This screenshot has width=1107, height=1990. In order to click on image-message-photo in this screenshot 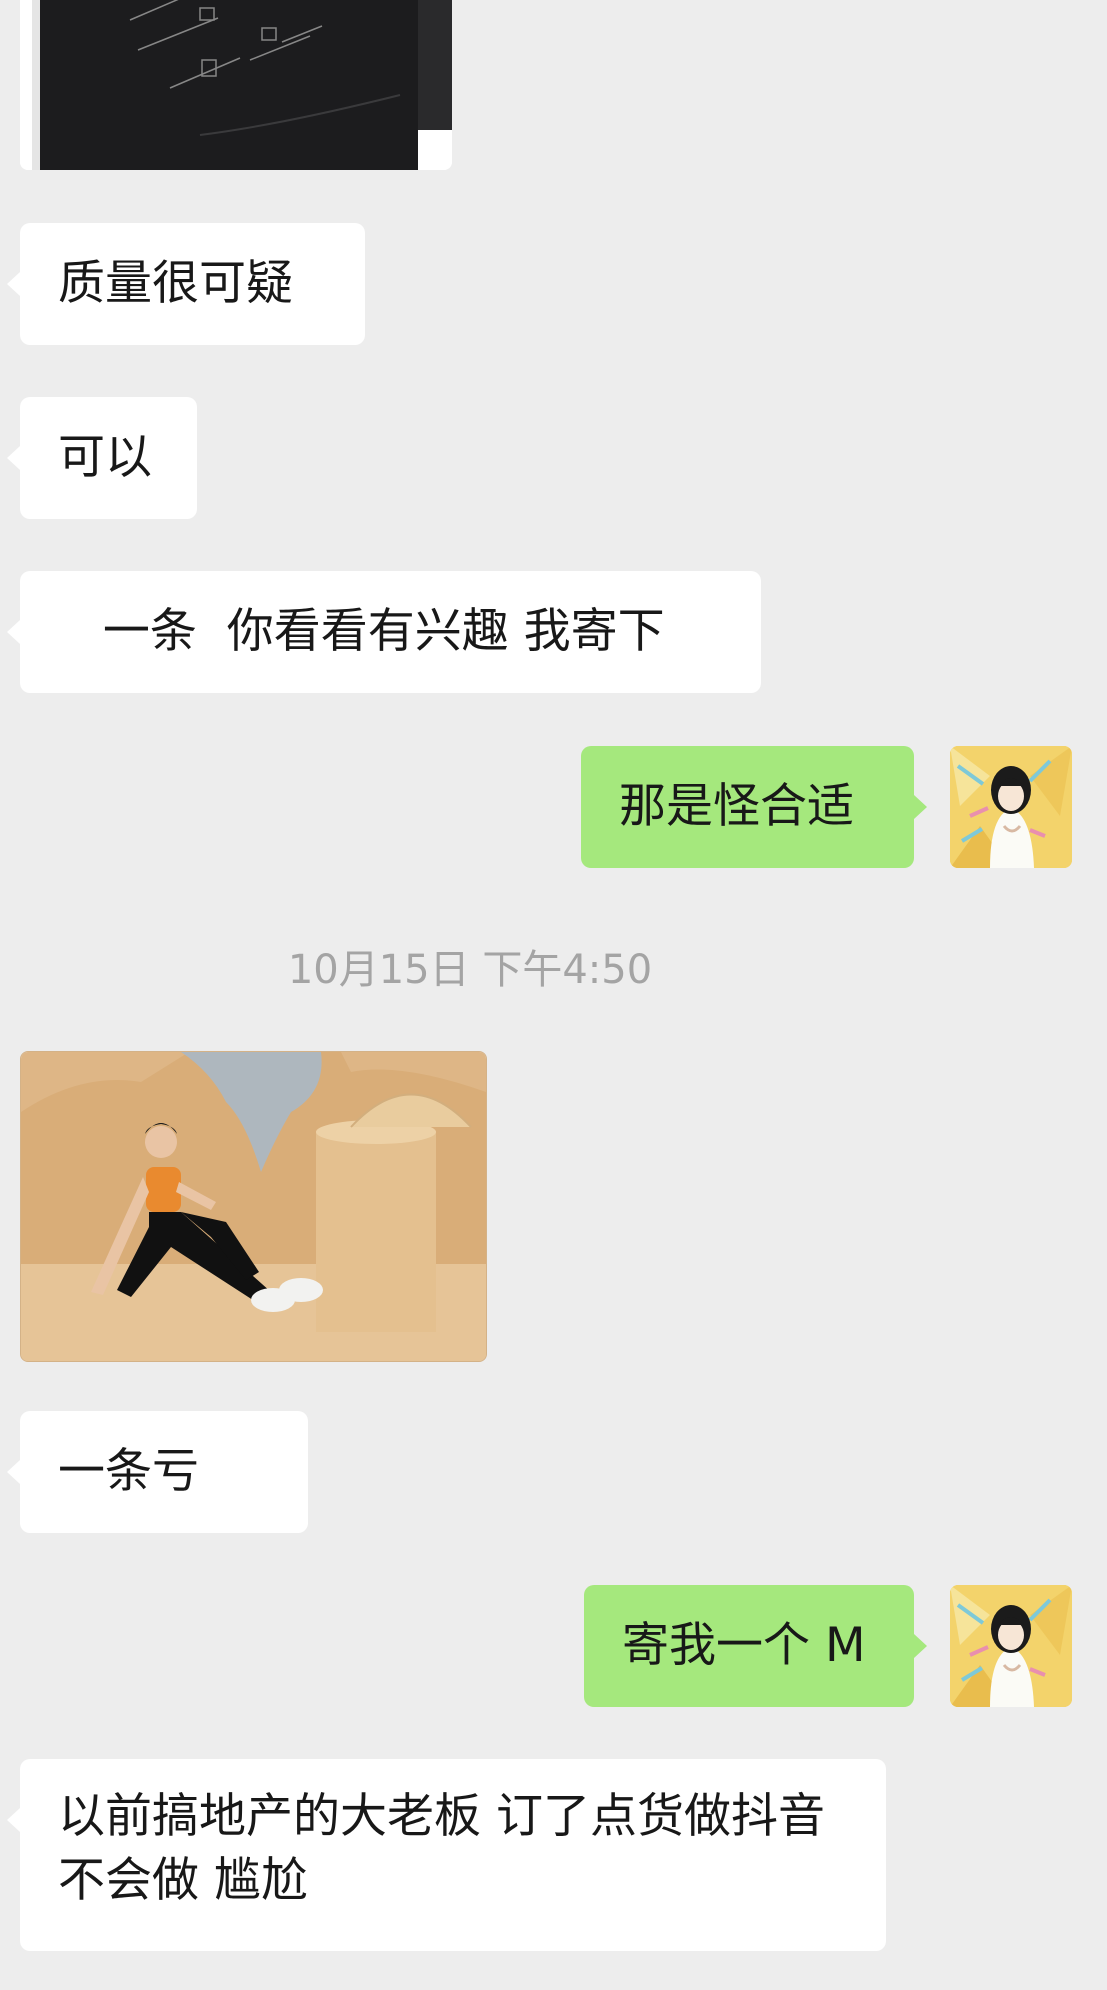, I will do `click(253, 1206)`.